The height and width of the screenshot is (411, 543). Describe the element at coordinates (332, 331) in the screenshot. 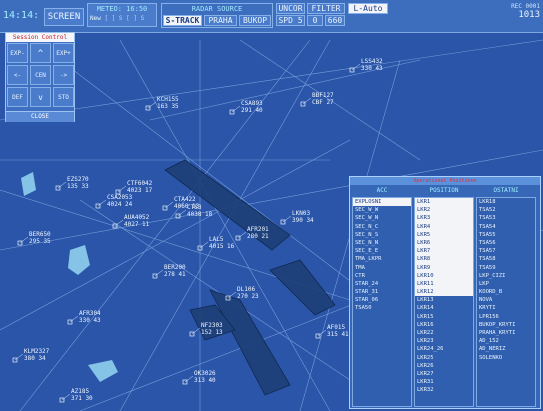

I see `aircraft-track: AF015315 41` at that location.